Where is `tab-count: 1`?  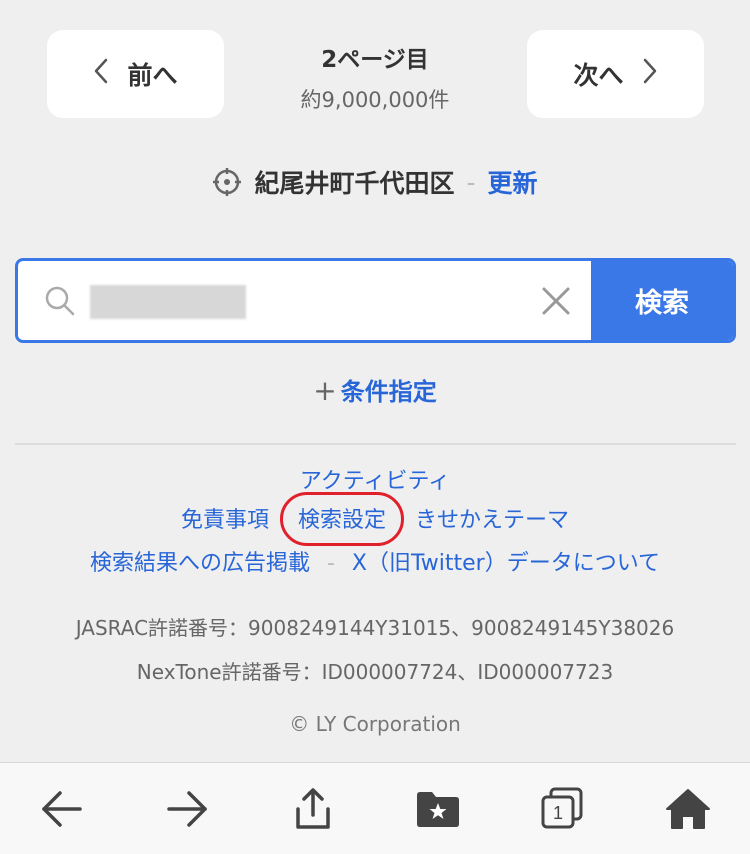
tab-count: 1 is located at coordinates (558, 813).